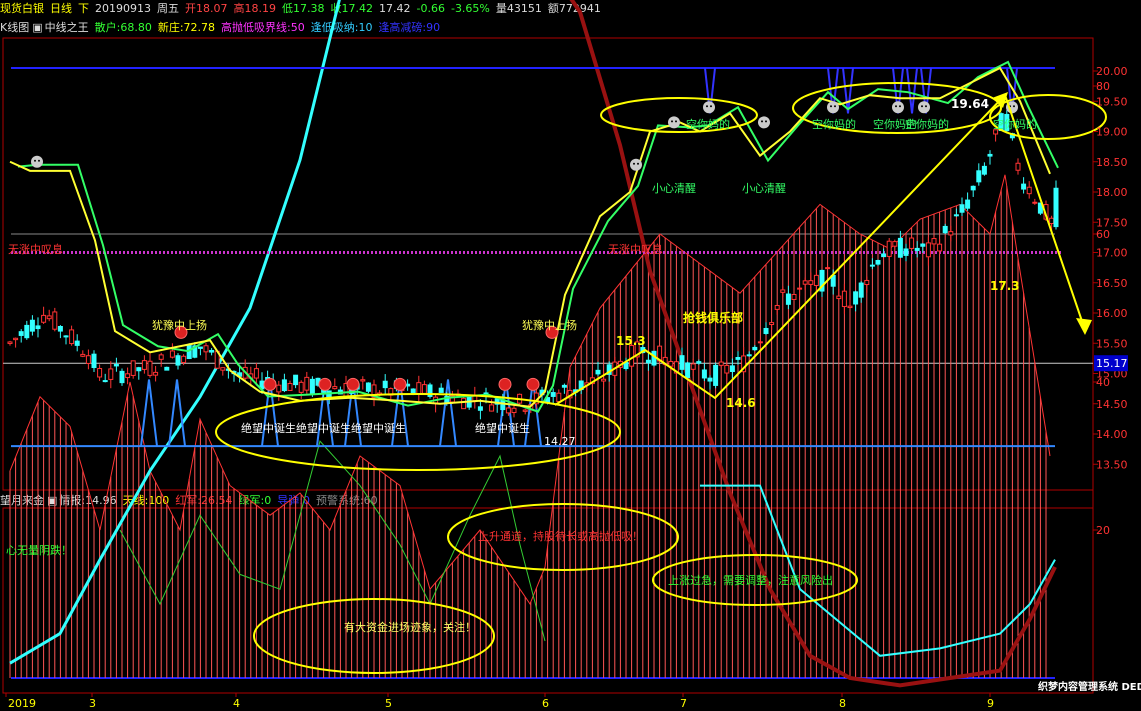 This screenshot has height=711, width=1141. Describe the element at coordinates (1112, 343) in the screenshot. I see `y-tick-label: 15.50` at that location.